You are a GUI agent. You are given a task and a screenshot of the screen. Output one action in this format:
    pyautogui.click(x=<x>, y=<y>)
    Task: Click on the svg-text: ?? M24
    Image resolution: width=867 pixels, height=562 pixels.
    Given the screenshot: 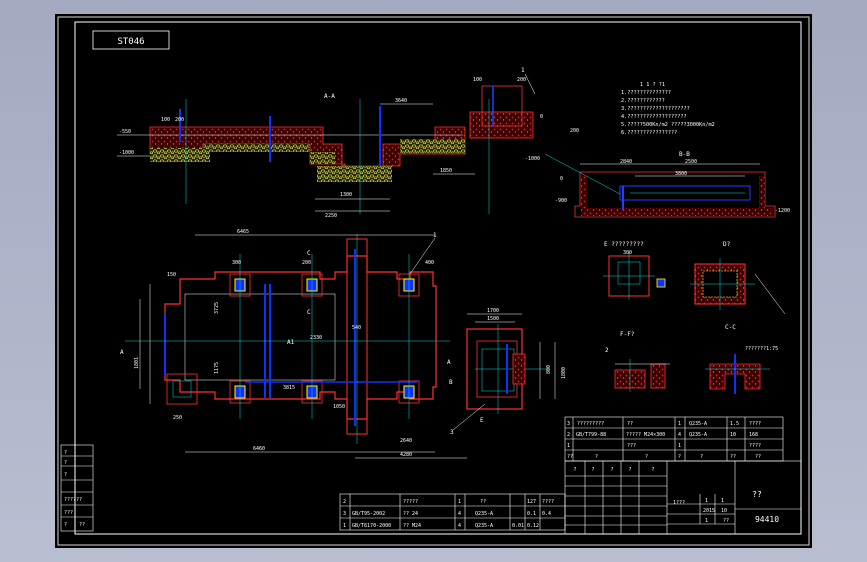 What is the action you would take?
    pyautogui.click(x=412, y=526)
    